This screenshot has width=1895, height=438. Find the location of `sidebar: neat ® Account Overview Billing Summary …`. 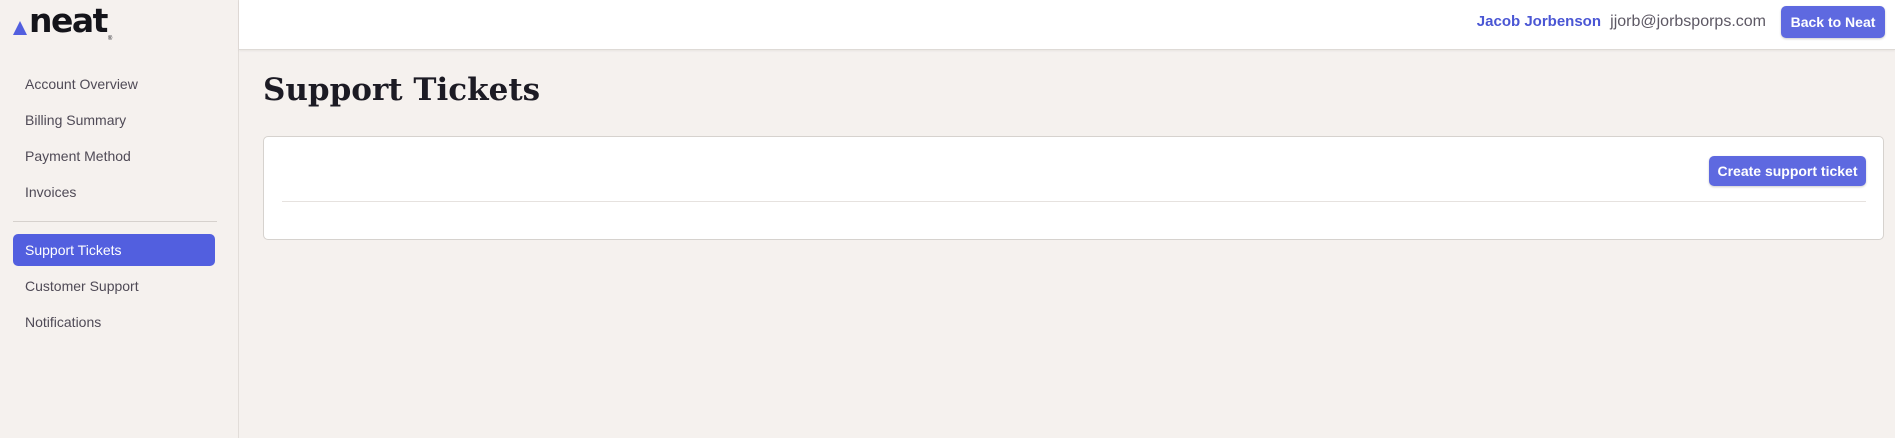

sidebar: neat ® Account Overview Billing Summary … is located at coordinates (119, 219).